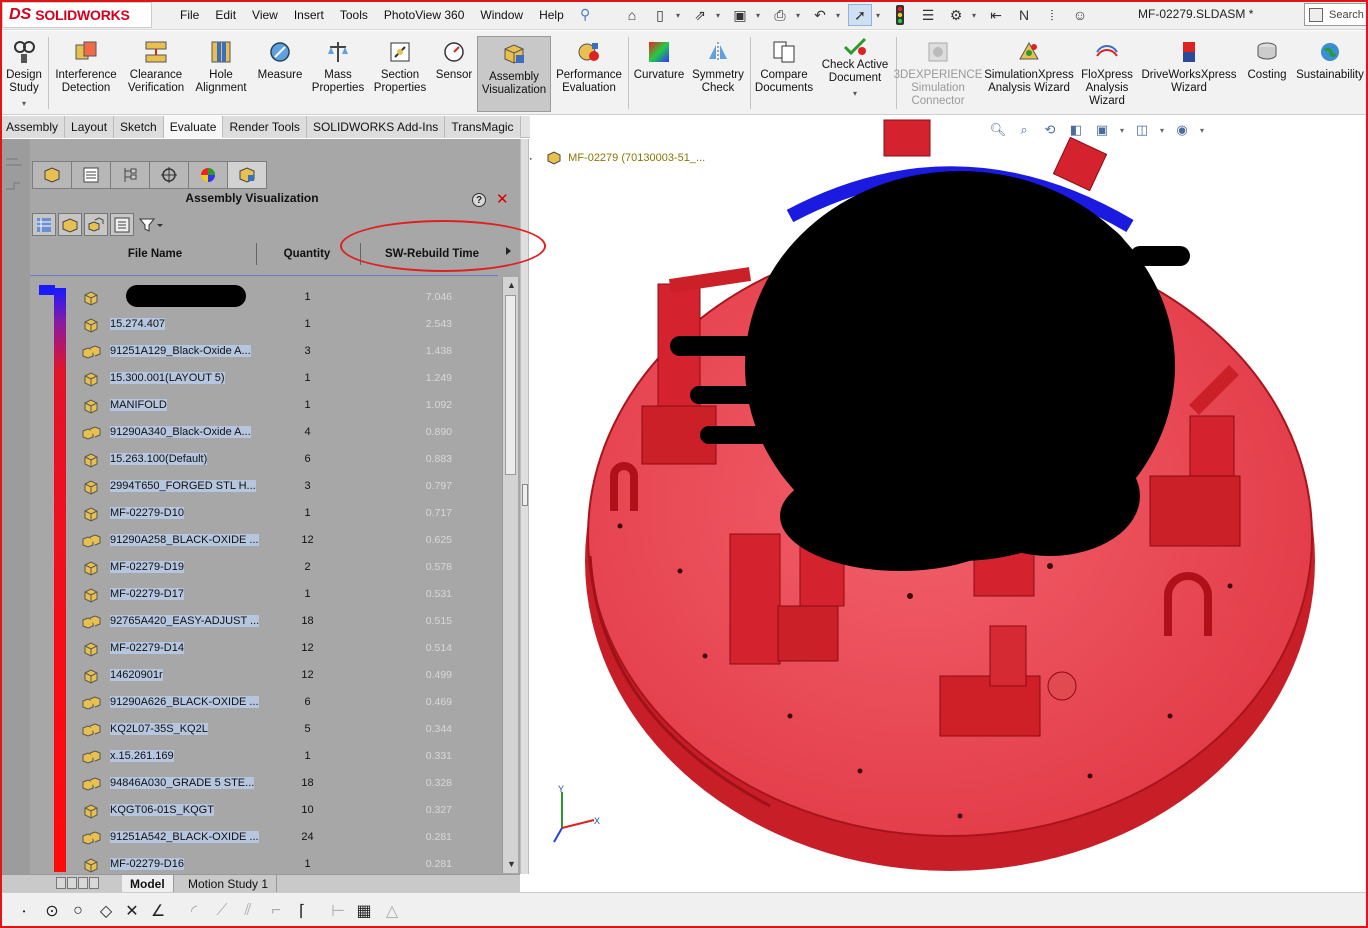 The width and height of the screenshot is (1368, 928). Describe the element at coordinates (1024, 130) in the screenshot. I see `zoom-to-area-icon: ⌕` at that location.